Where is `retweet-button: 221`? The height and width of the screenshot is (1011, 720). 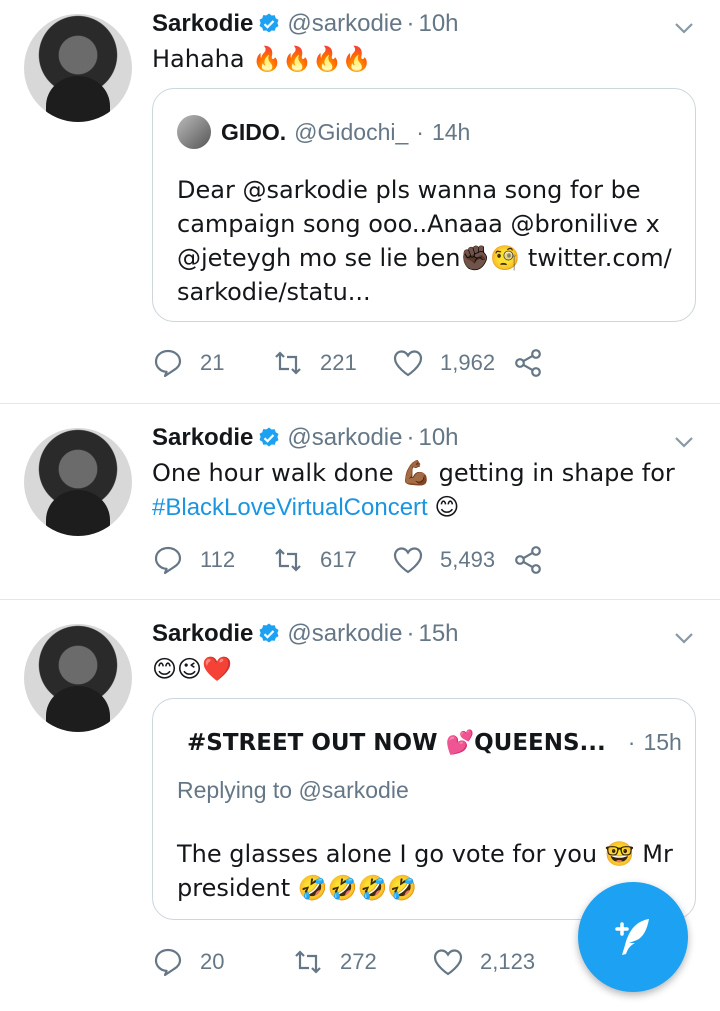
retweet-button: 221 is located at coordinates (332, 363).